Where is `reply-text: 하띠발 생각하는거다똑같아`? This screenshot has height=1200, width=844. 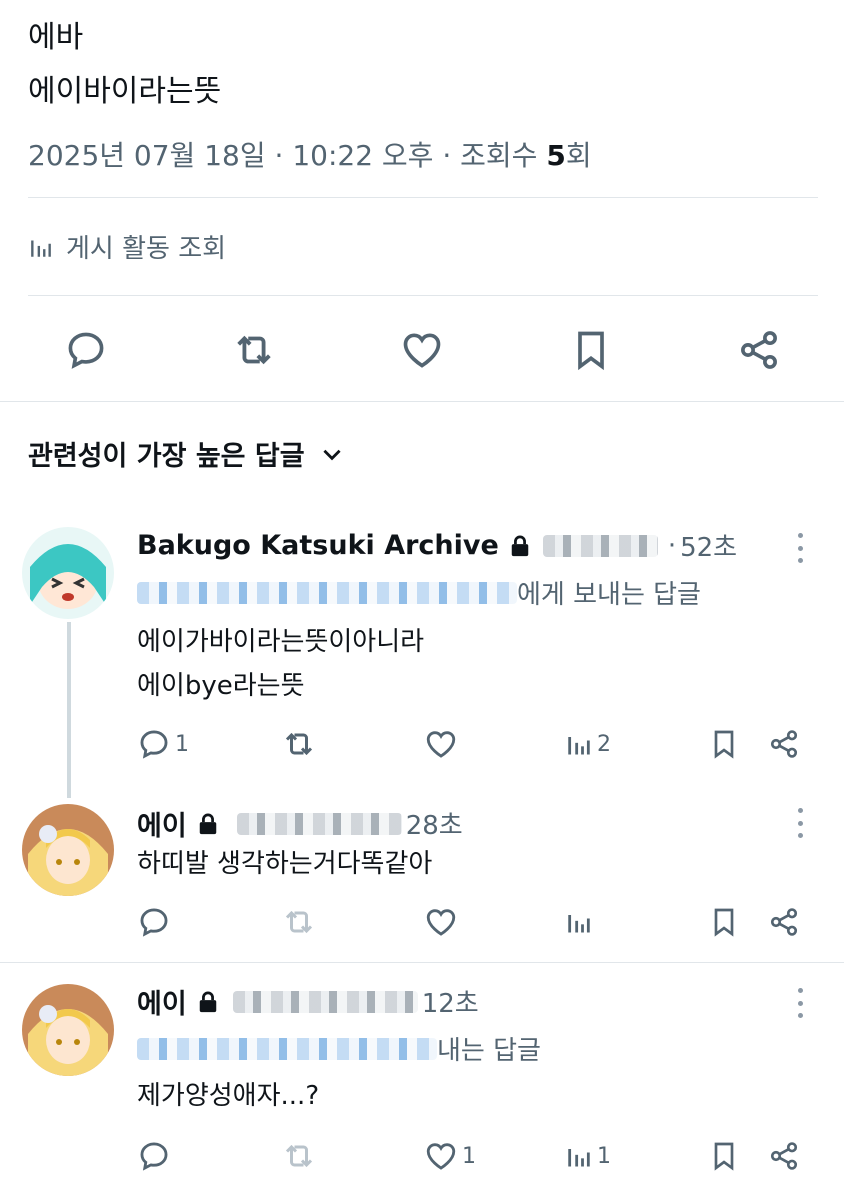
reply-text: 하띠발 생각하는거다똑같아 is located at coordinates (285, 864).